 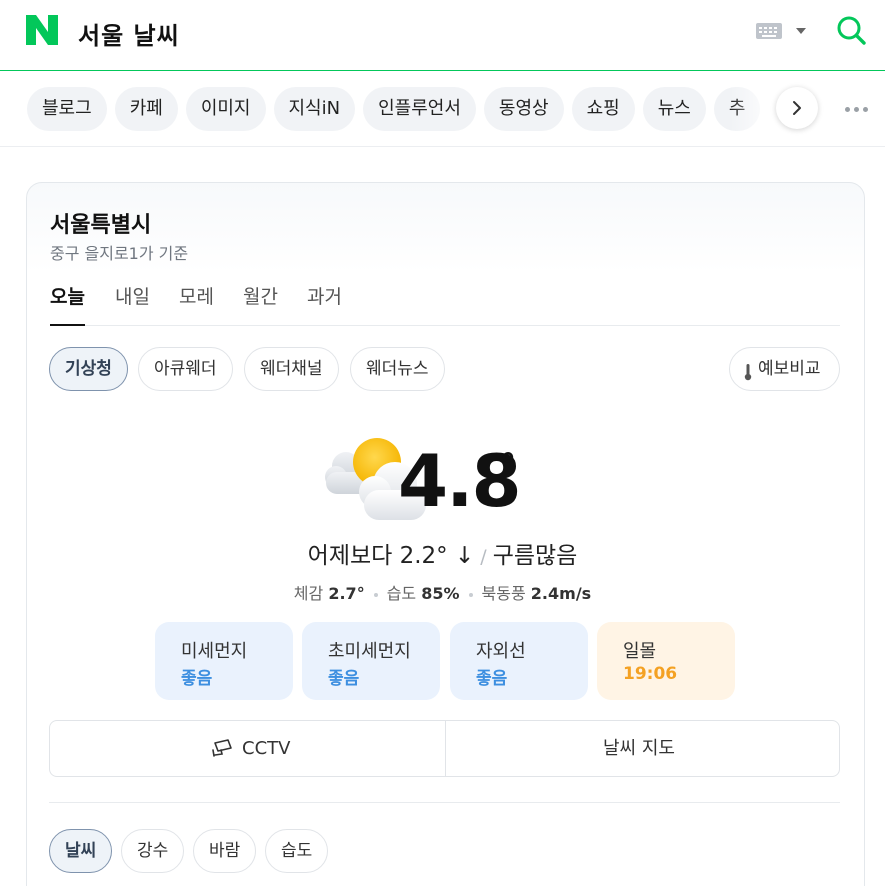 What do you see at coordinates (196, 304) in the screenshot?
I see `tab-day-after: 모레` at bounding box center [196, 304].